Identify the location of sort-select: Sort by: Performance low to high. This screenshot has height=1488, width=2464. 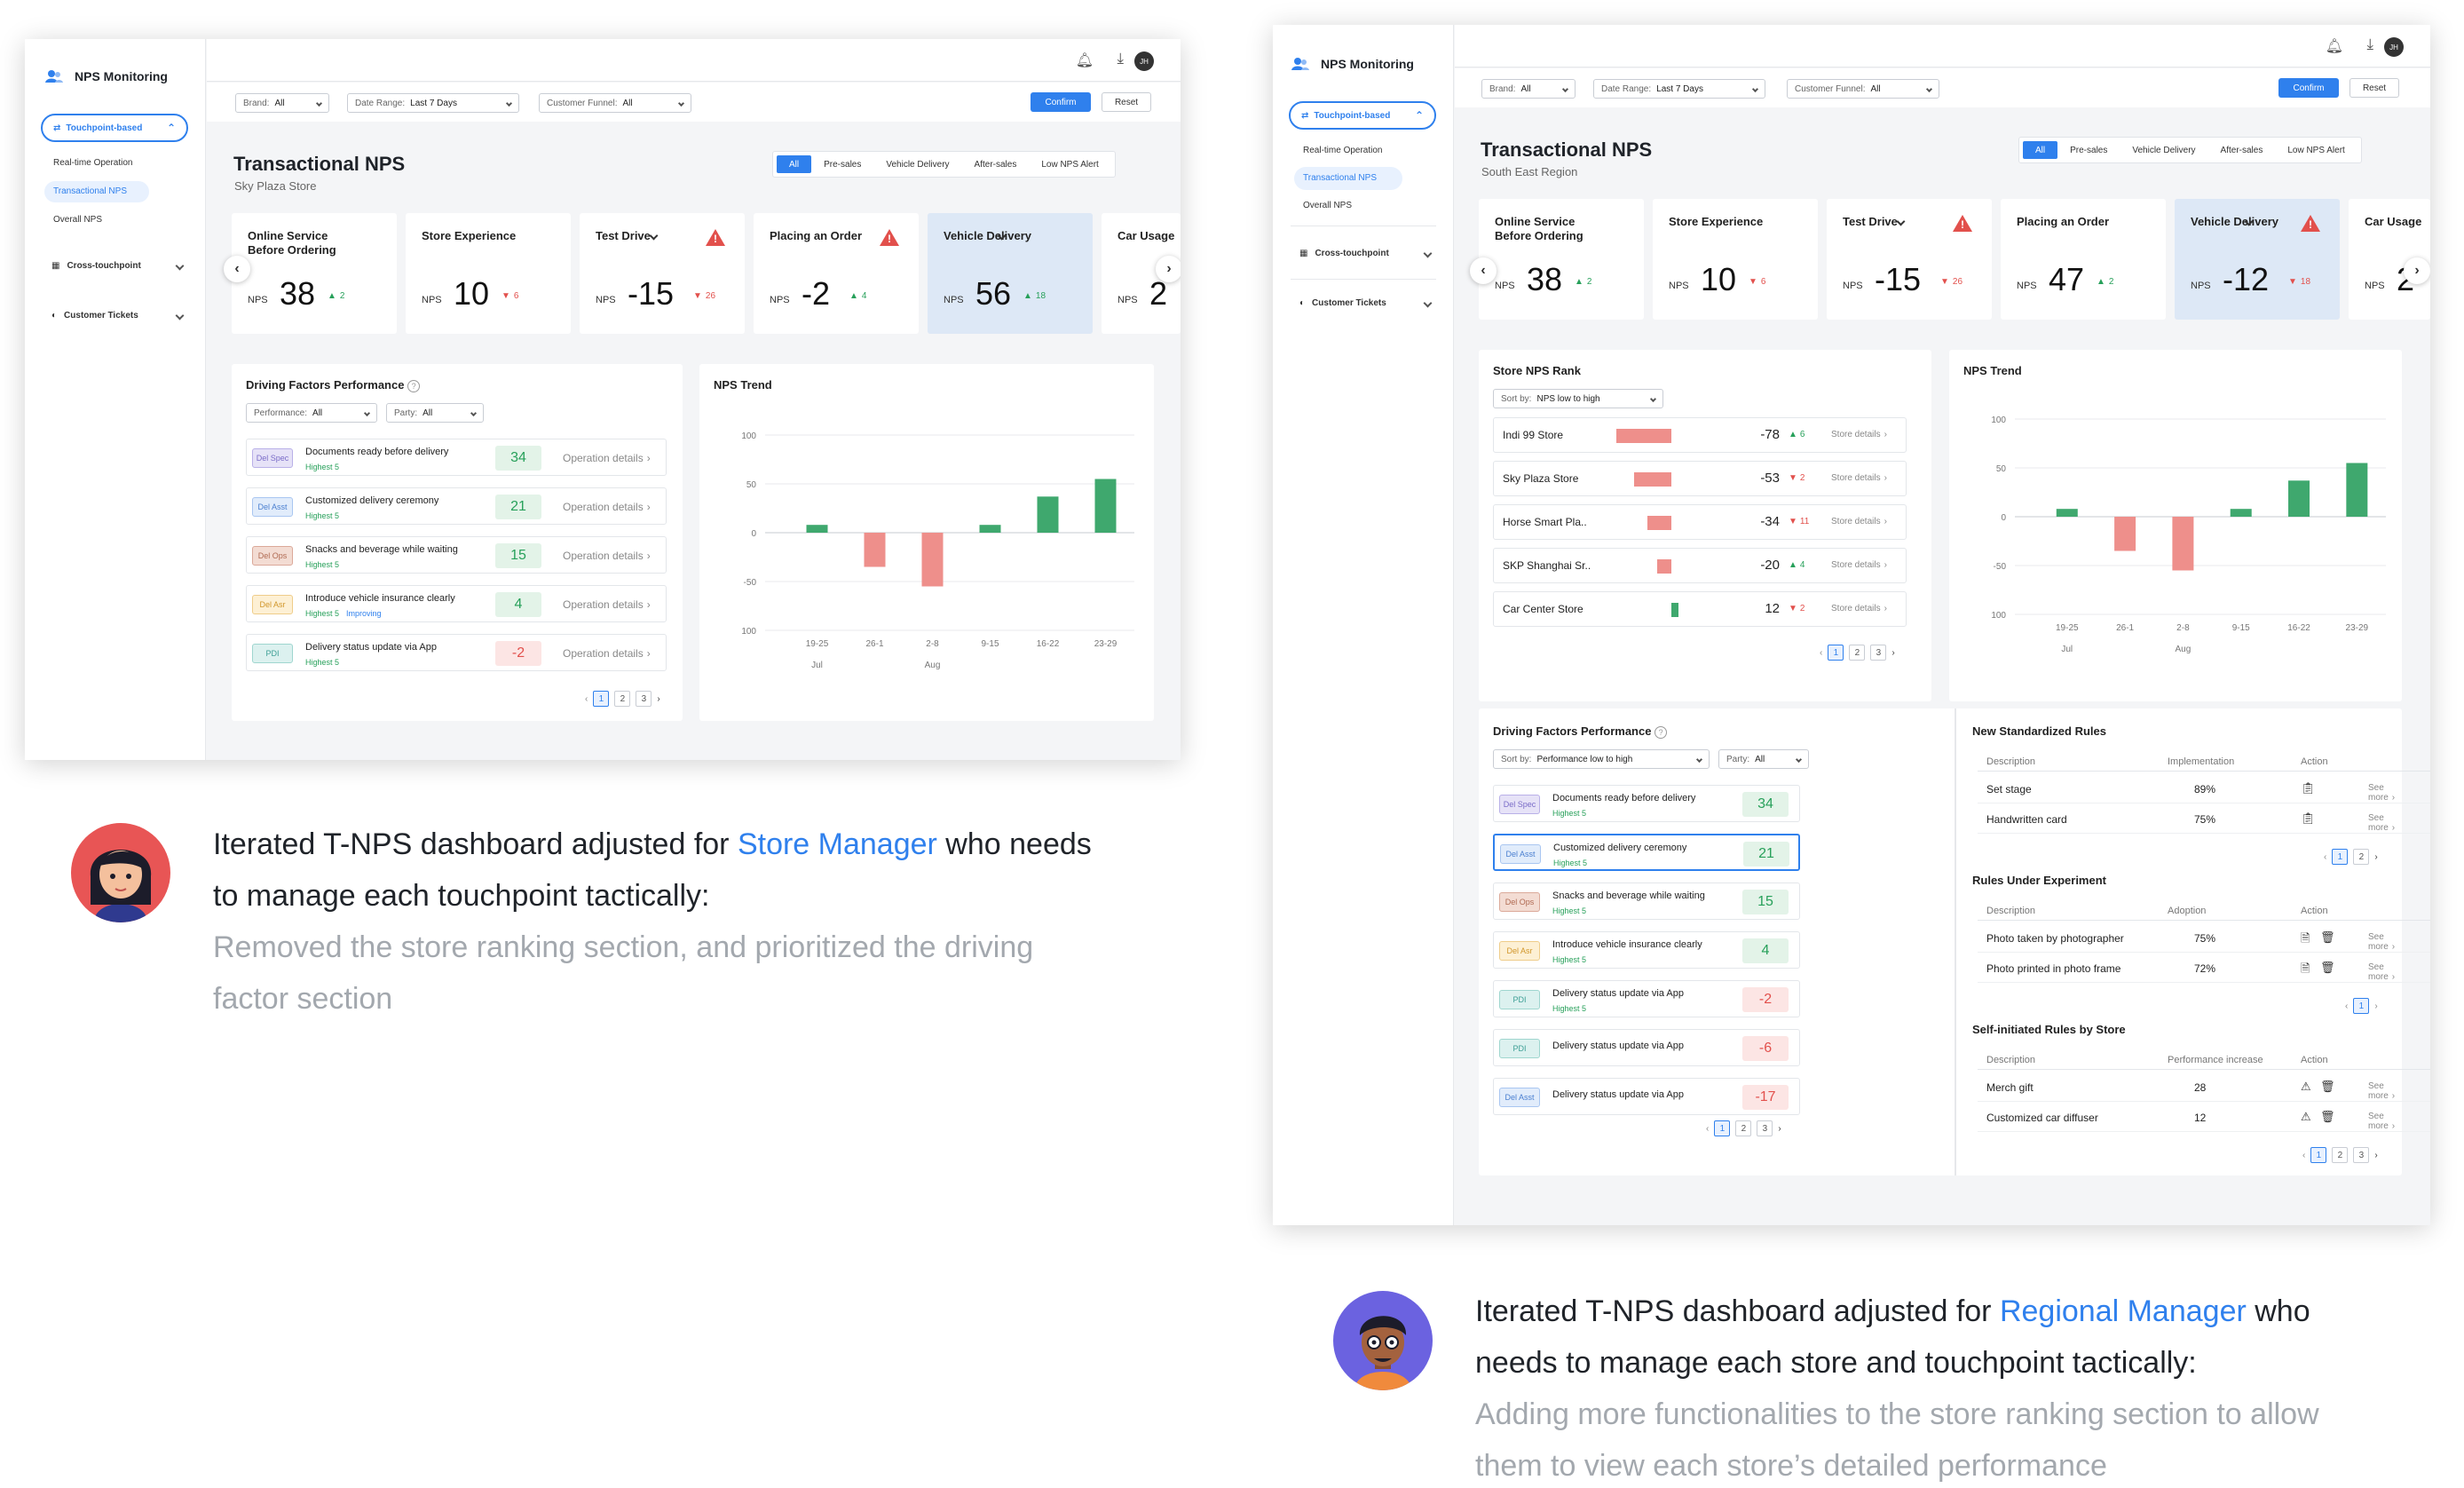
(1601, 759).